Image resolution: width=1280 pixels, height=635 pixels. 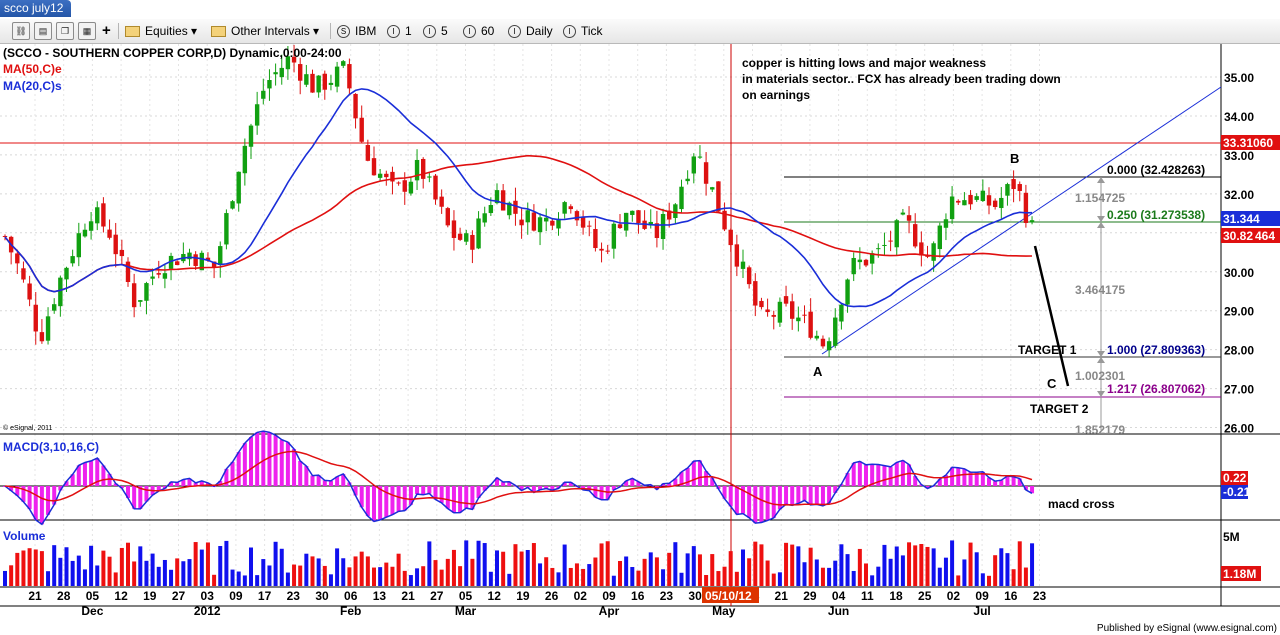 I want to click on price-axis-tick-label: 35.00, so click(x=1239, y=78).